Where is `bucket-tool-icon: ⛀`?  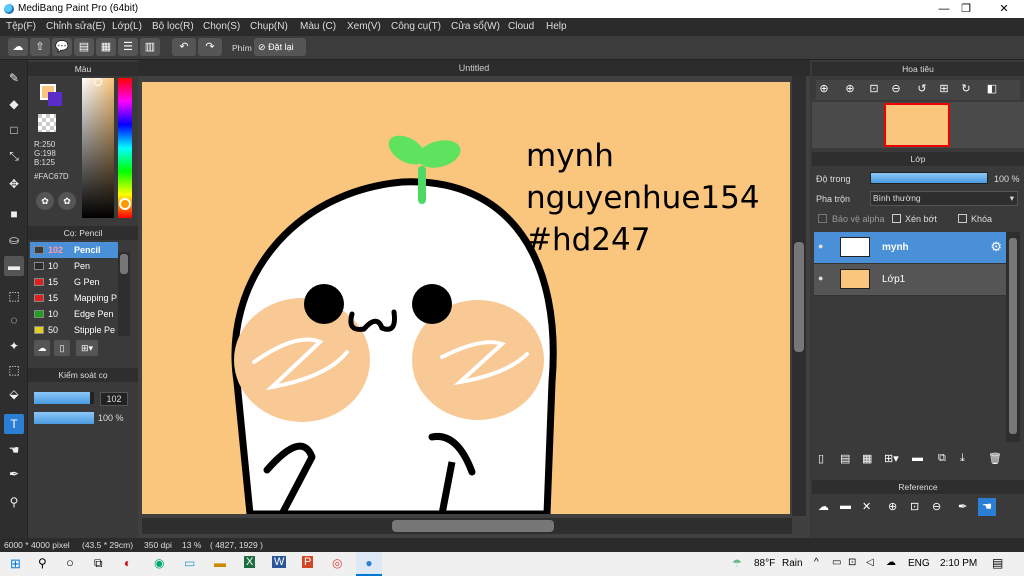
bucket-tool-icon: ⛀ is located at coordinates (14, 240).